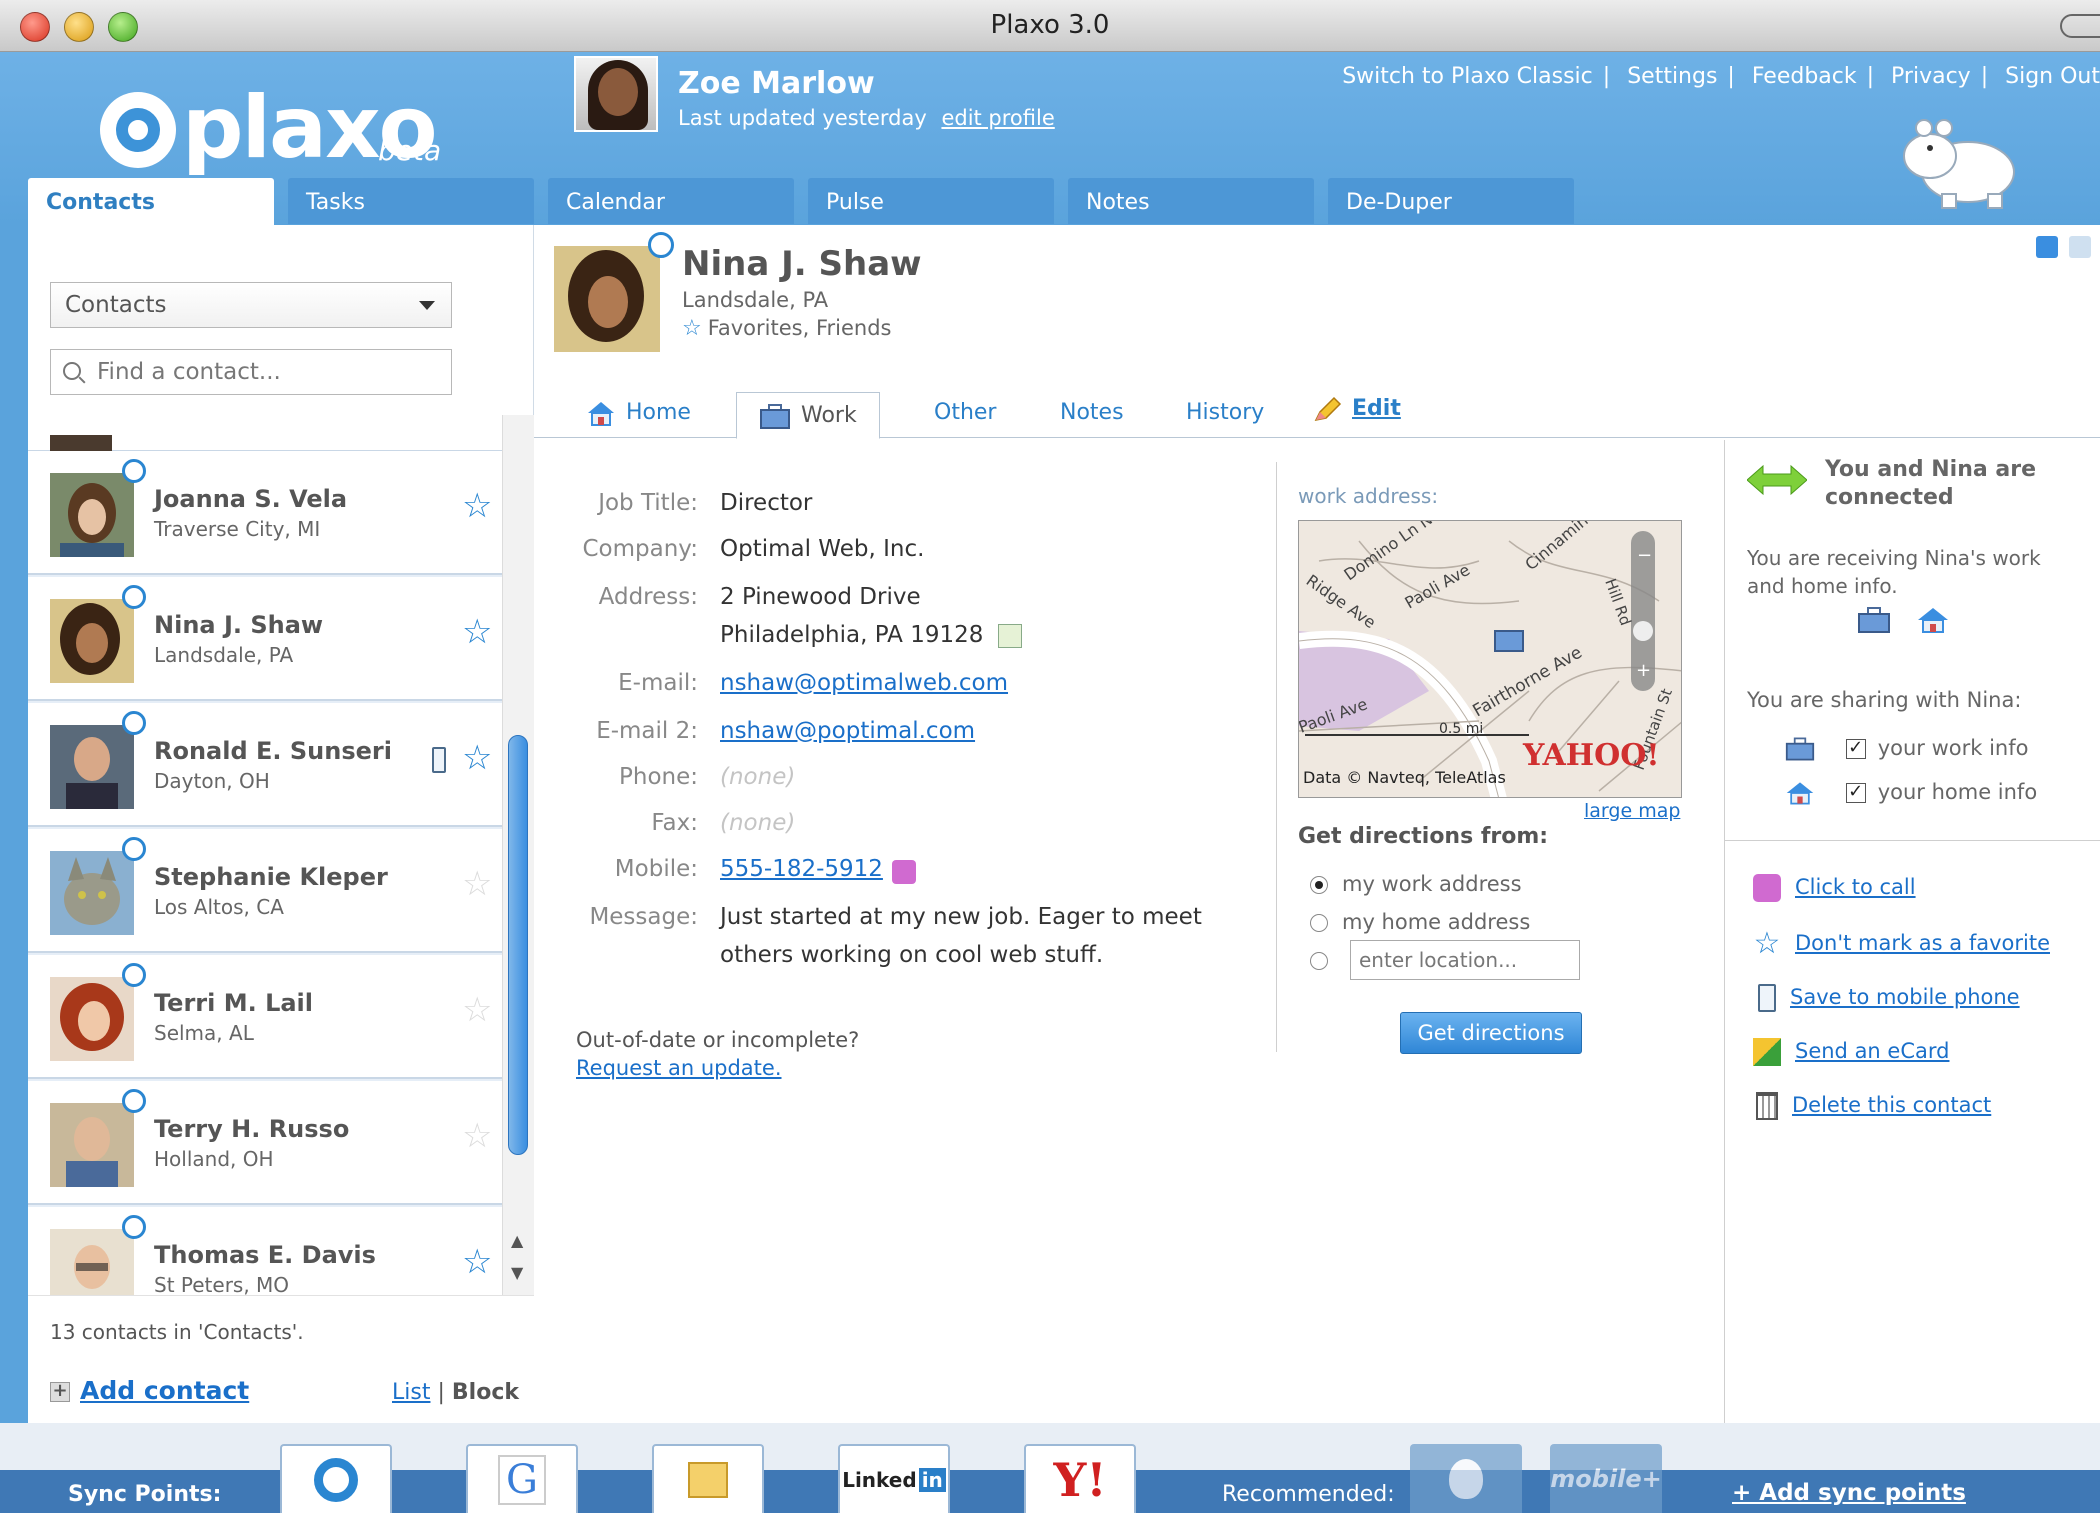 This screenshot has width=2100, height=1513. I want to click on list-item: Terry H. Russo Holland, OH ☆, so click(265, 1143).